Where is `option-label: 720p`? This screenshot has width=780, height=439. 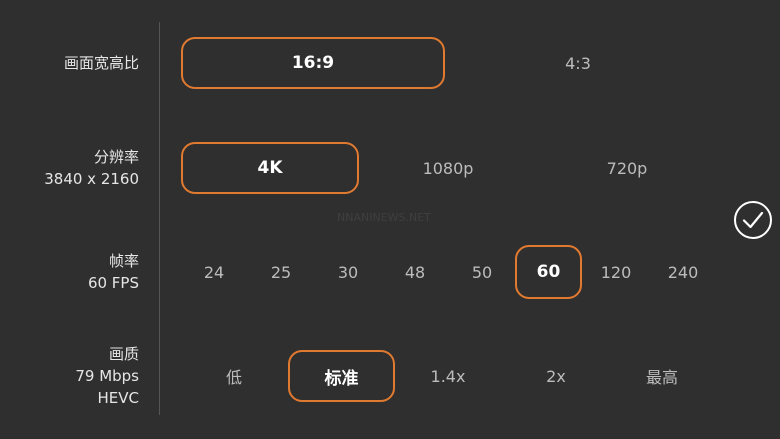 option-label: 720p is located at coordinates (627, 168).